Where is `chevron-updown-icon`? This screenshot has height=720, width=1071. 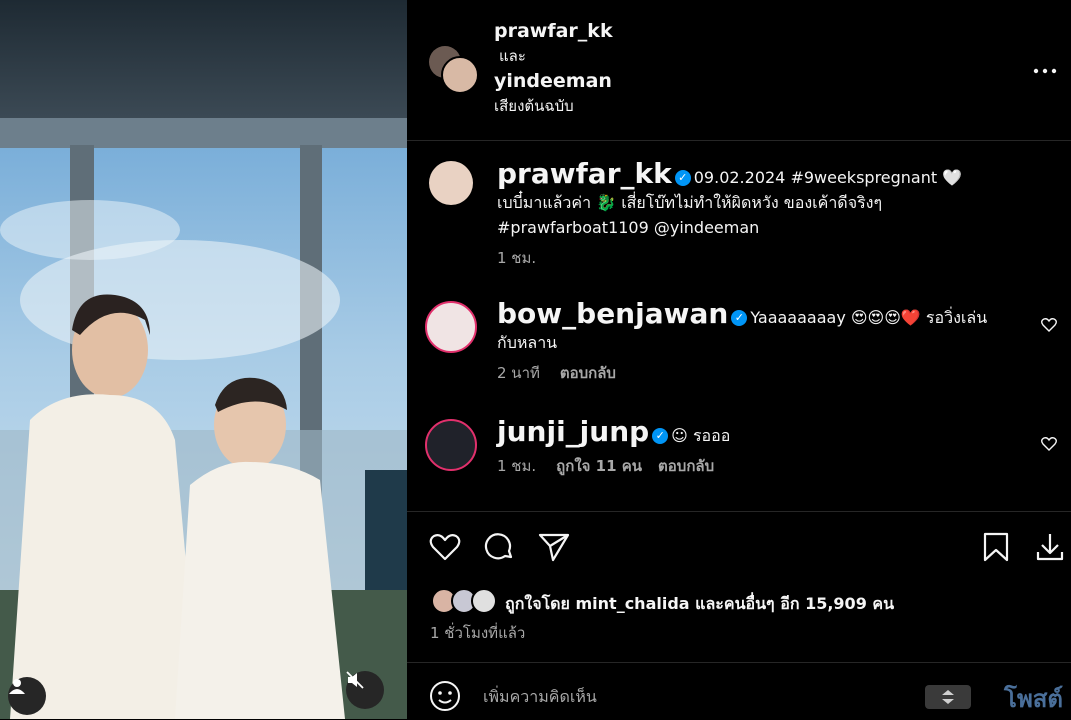
chevron-updown-icon is located at coordinates (948, 697).